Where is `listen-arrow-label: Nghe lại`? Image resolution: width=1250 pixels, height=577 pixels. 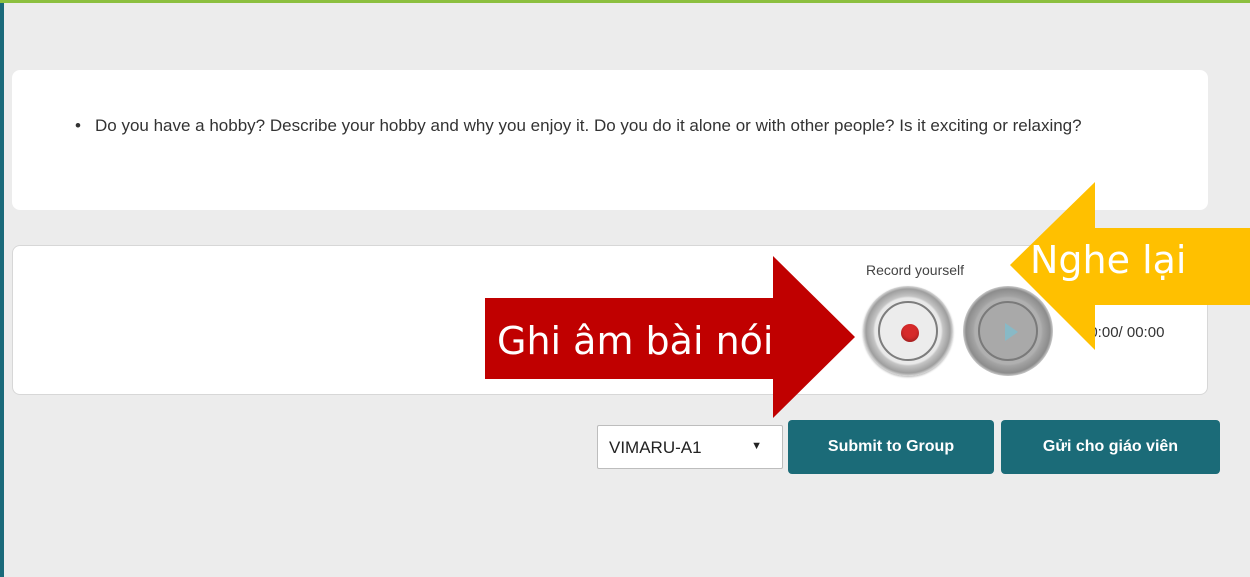 listen-arrow-label: Nghe lại is located at coordinates (1108, 260).